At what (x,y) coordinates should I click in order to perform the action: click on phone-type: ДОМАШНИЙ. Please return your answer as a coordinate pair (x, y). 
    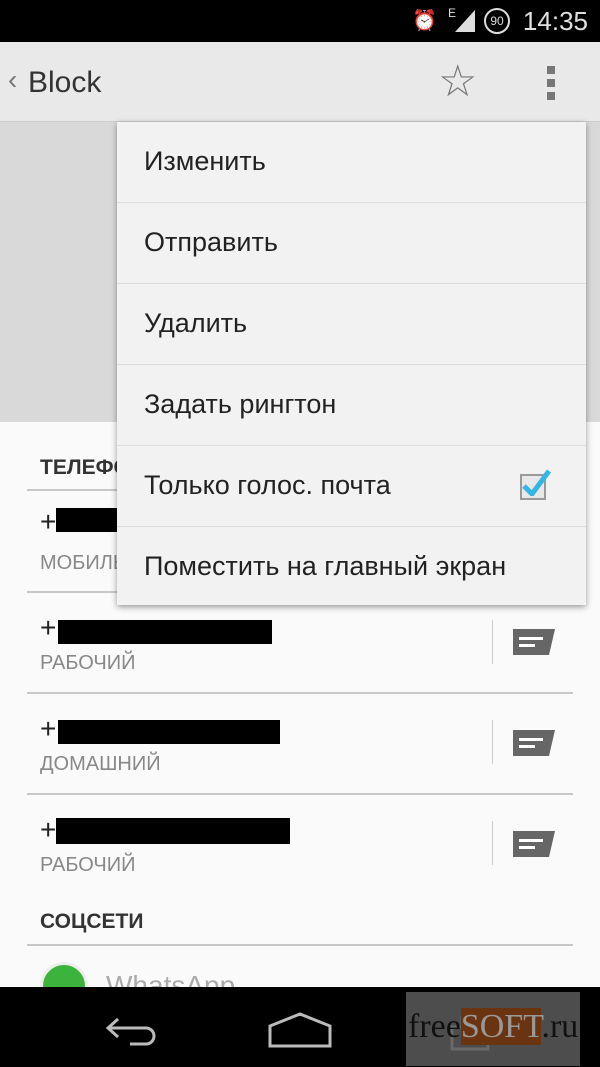
    Looking at the image, I should click on (100, 764).